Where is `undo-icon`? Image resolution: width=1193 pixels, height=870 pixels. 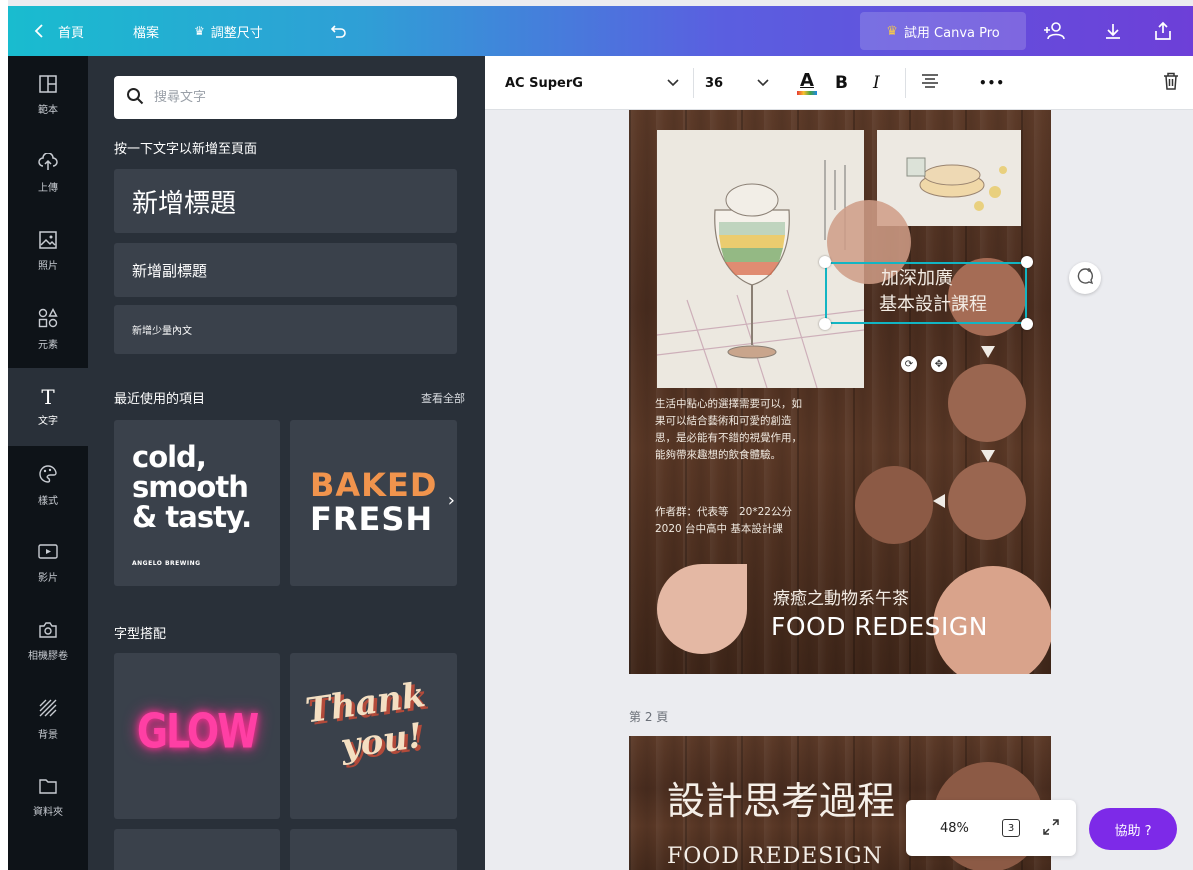 undo-icon is located at coordinates (339, 31).